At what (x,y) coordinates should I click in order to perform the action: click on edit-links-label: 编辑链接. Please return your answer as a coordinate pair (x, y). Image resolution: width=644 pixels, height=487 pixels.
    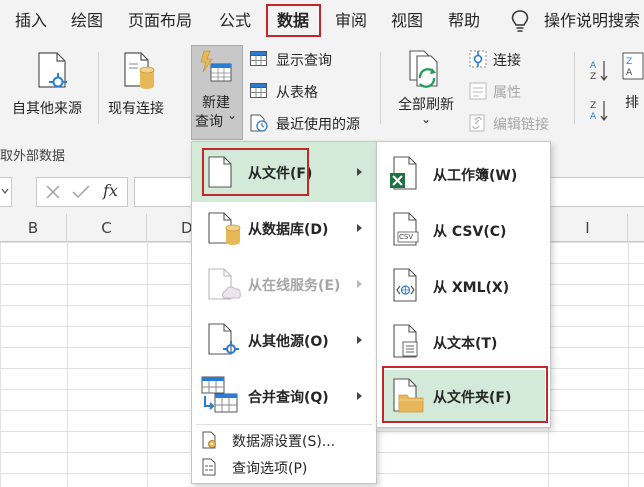
    Looking at the image, I should click on (521, 125).